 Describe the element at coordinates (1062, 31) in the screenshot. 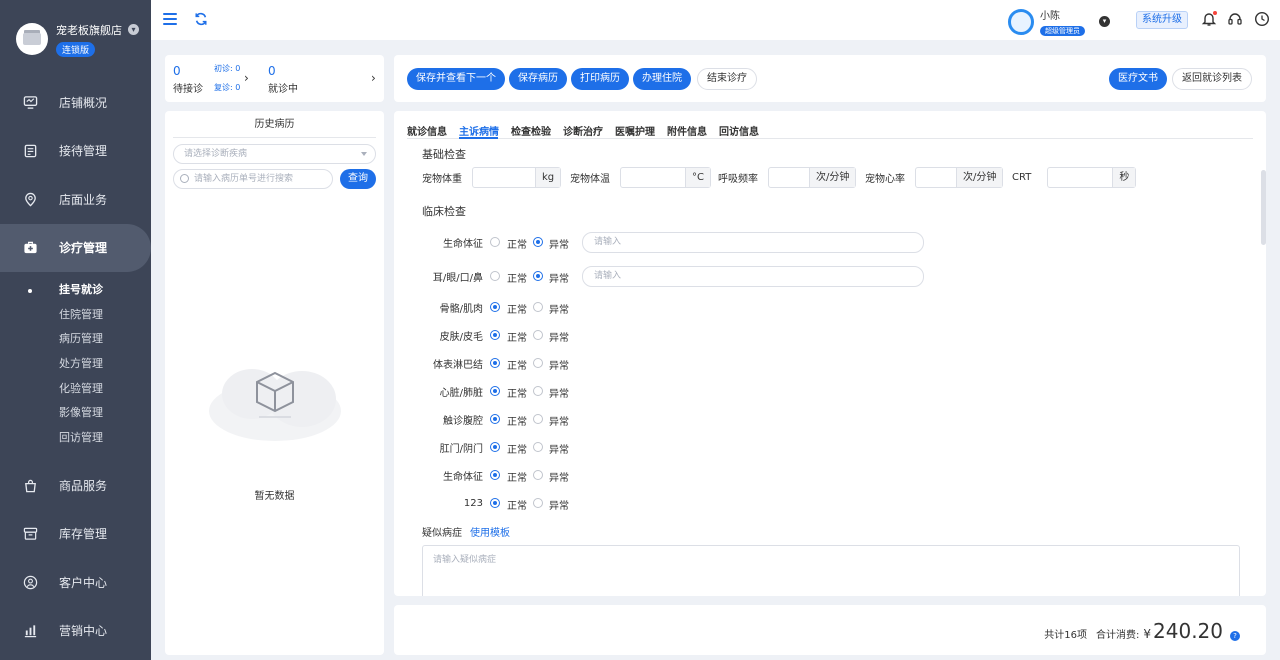

I see `user-role-badge: 超级管理员` at that location.